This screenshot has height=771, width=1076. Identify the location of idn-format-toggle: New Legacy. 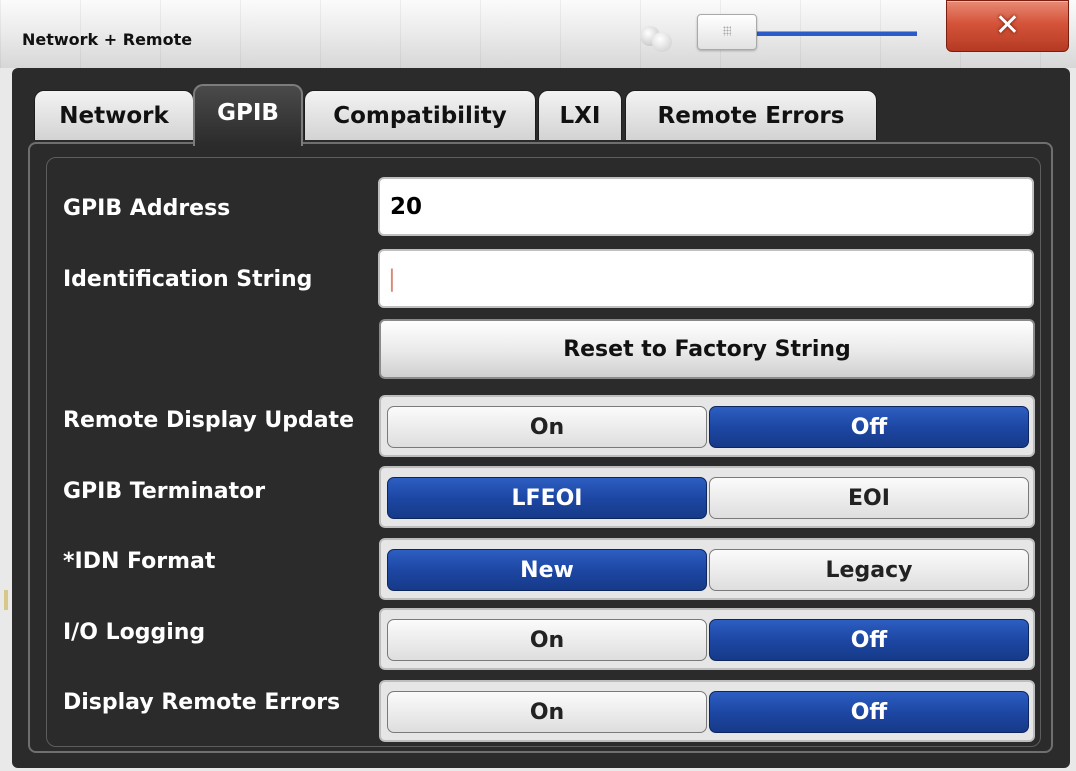
(707, 569).